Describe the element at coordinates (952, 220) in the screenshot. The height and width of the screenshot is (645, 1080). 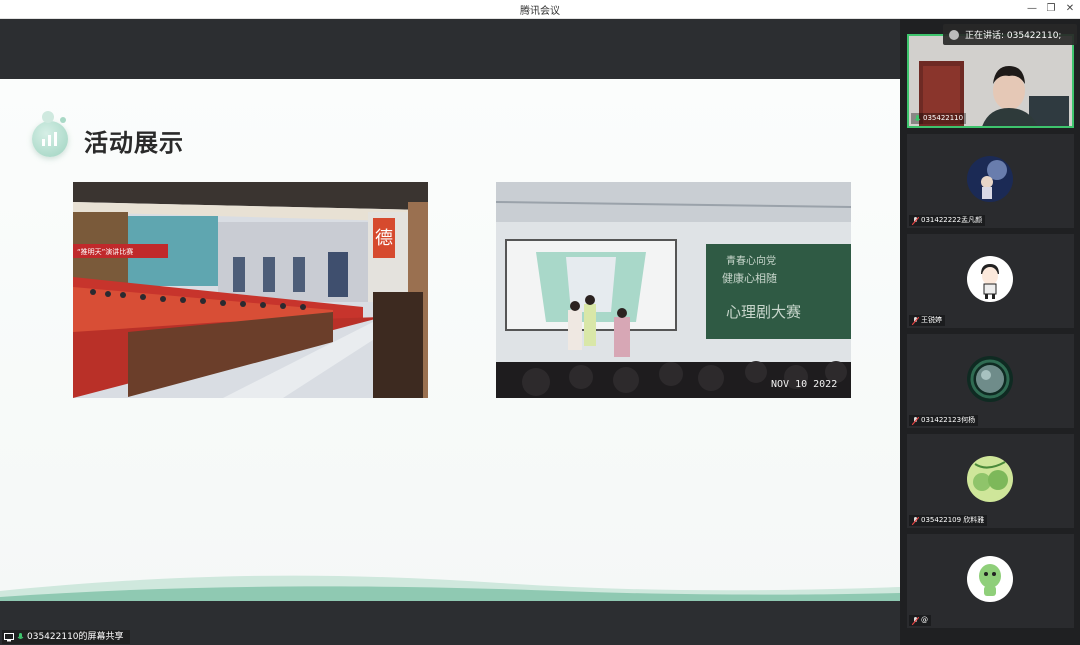
I see `participant-name: 031422222孟凡颜` at that location.